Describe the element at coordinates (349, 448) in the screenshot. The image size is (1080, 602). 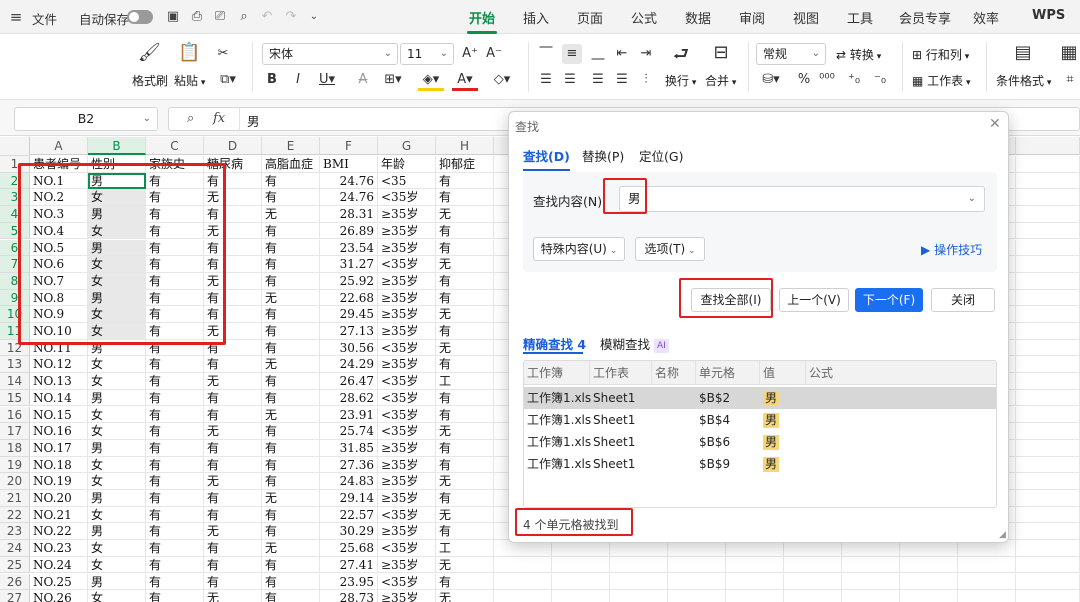
I see `data-cell: 31.85` at that location.